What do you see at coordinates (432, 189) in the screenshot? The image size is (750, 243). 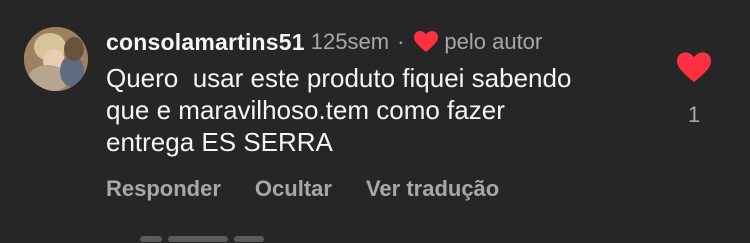 I see `translate-button: Ver tradução` at bounding box center [432, 189].